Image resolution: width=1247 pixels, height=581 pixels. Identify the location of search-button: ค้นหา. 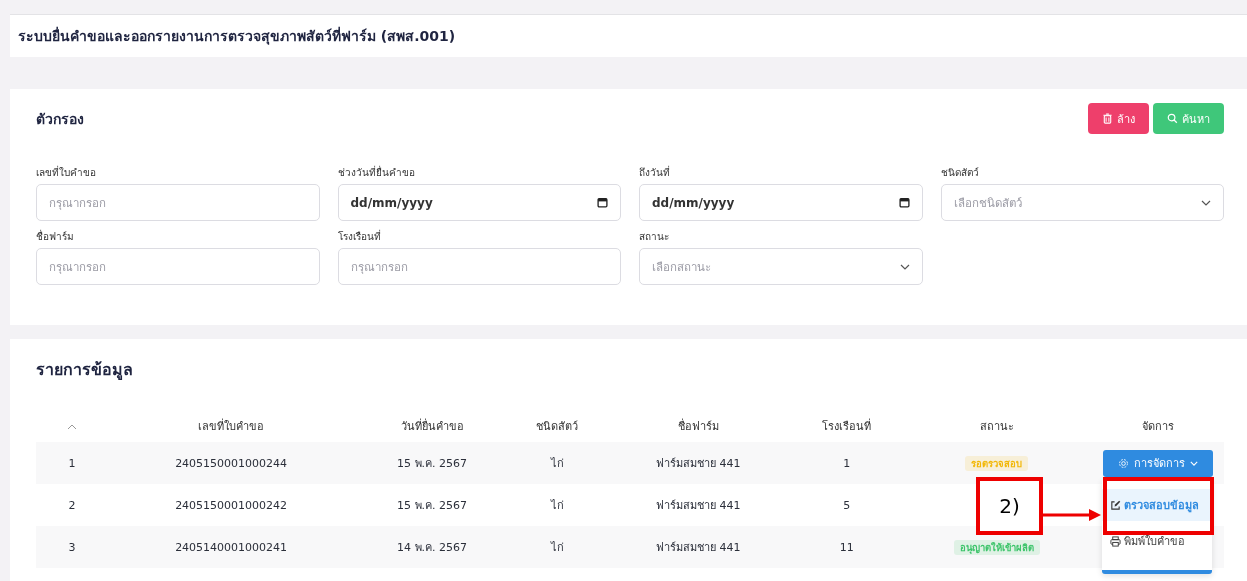
(1188, 118).